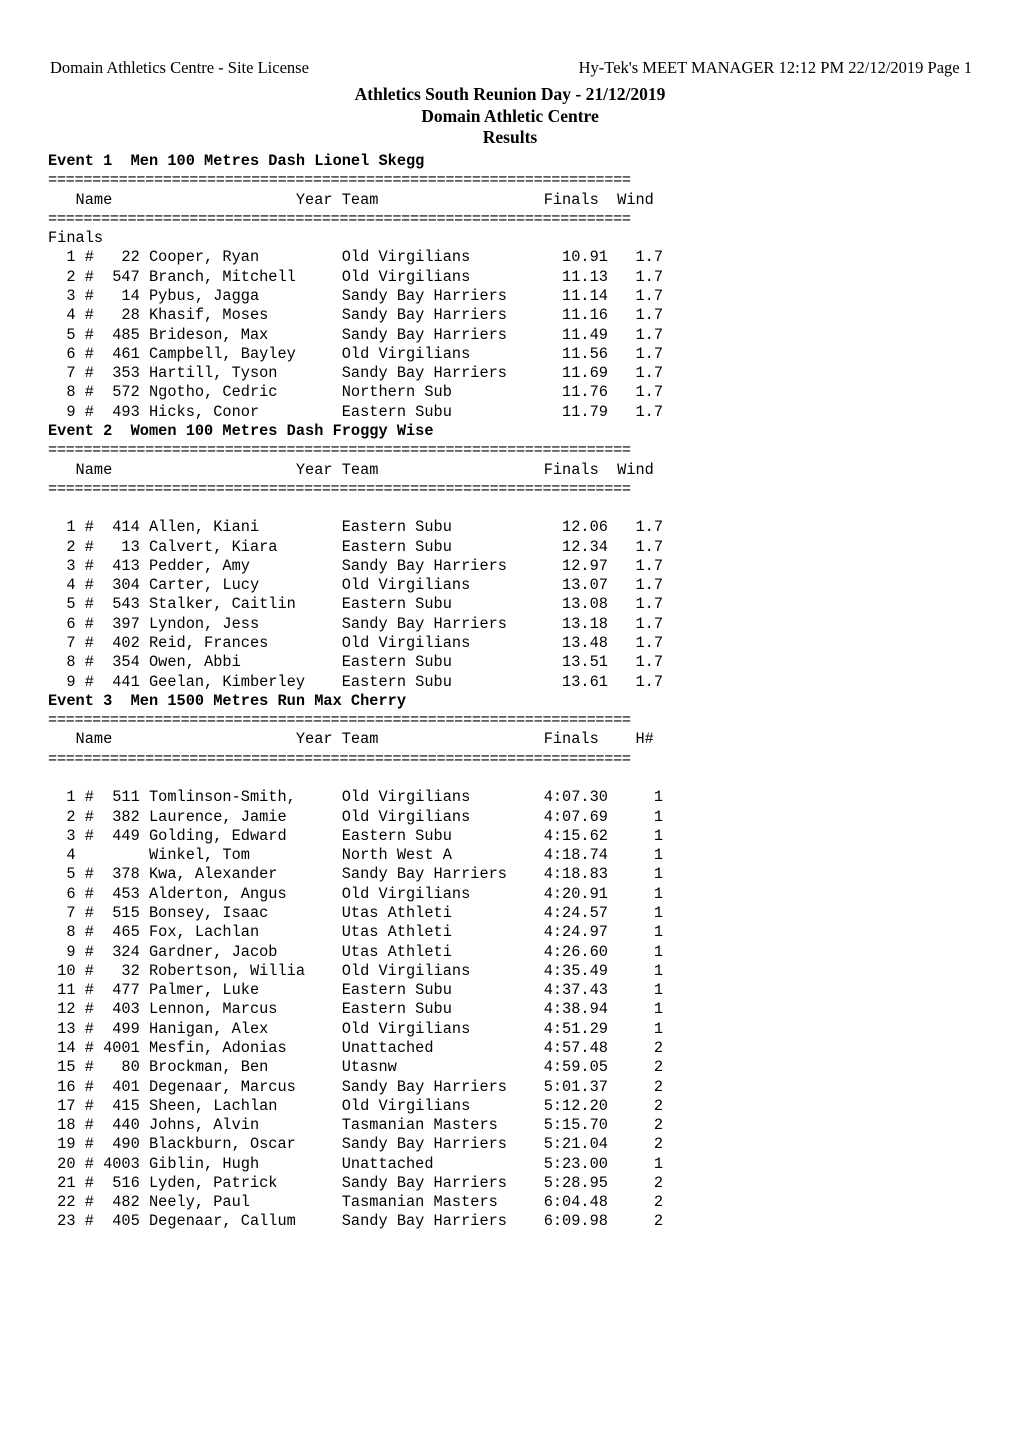 The image size is (1020, 1443). Describe the element at coordinates (236, 161) in the screenshot. I see `event-heading: Event 1 Men 100 Metres Dash Lionel Skegg` at that location.